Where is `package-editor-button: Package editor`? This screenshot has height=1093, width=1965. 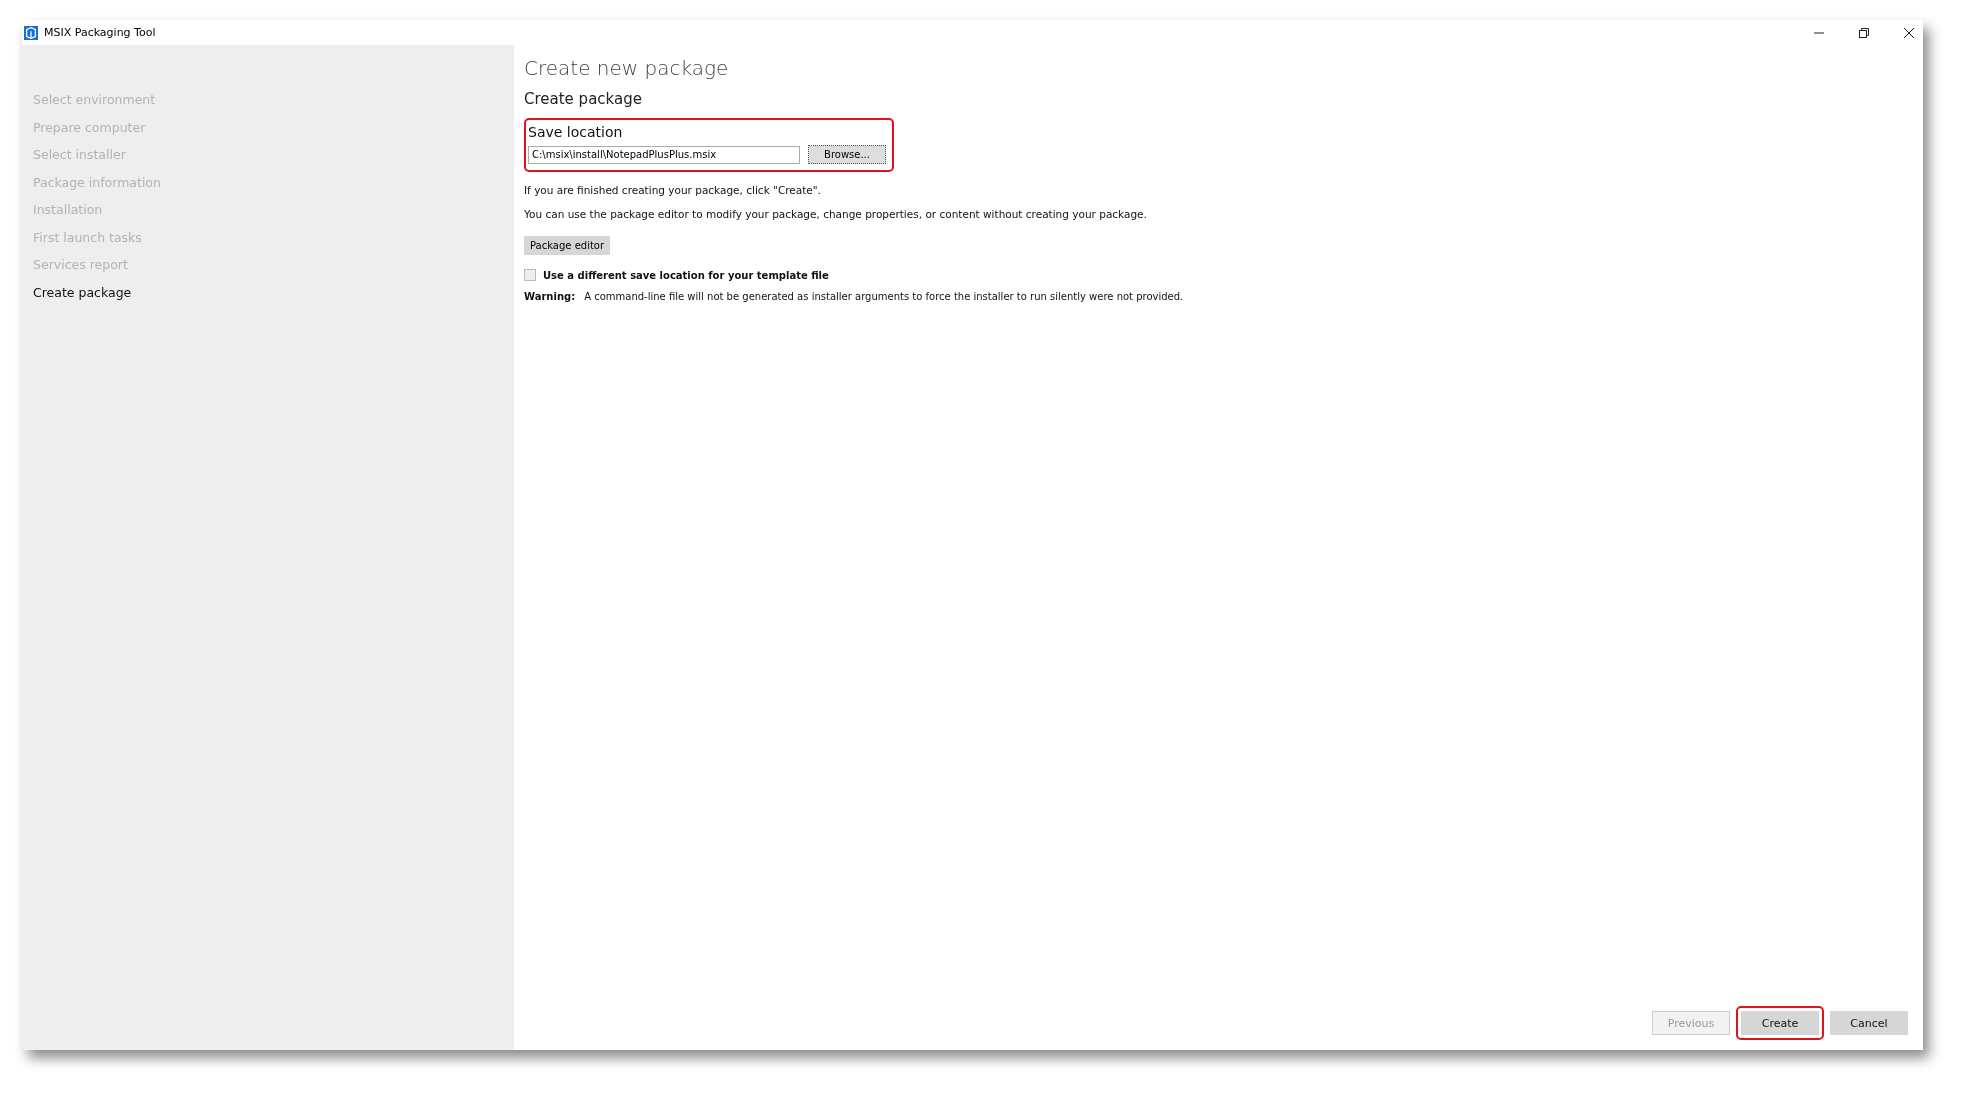 package-editor-button: Package editor is located at coordinates (567, 245).